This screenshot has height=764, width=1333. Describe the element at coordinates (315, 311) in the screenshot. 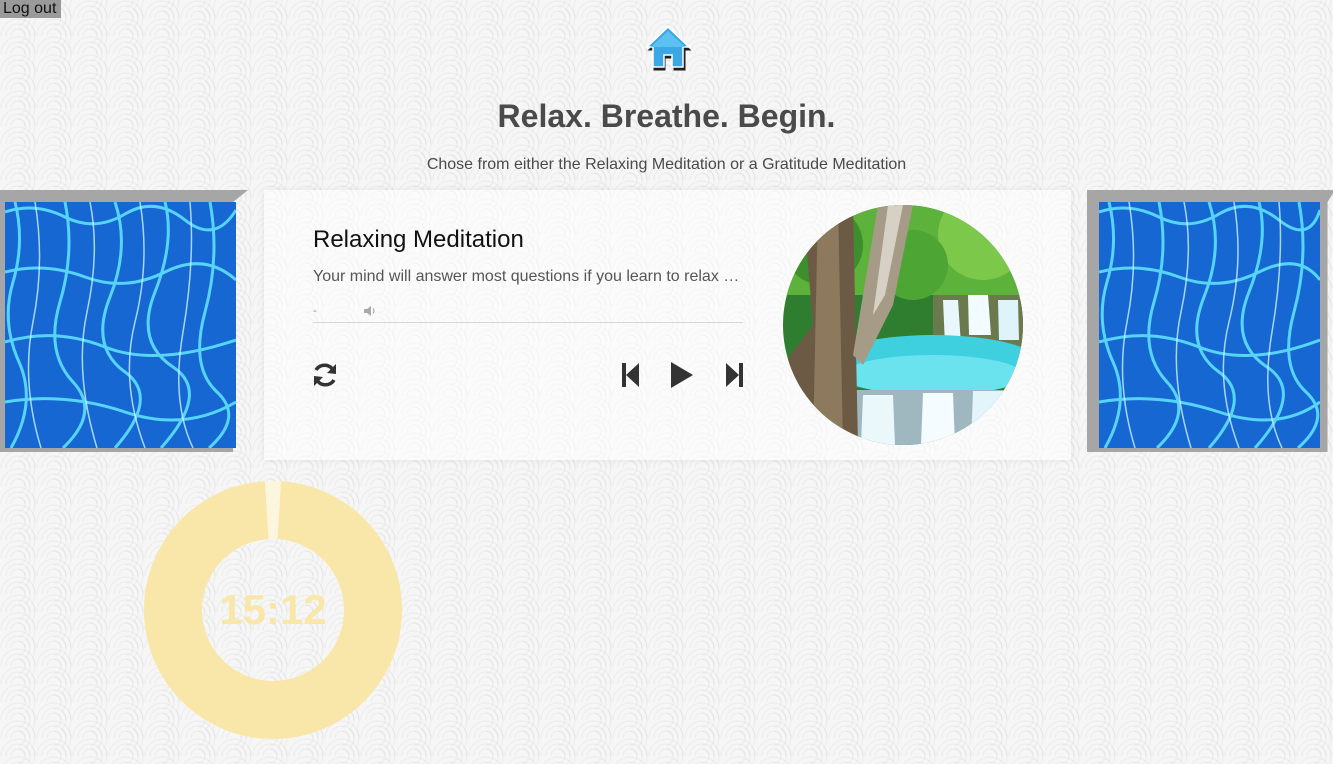

I see `time-readout: -` at that location.